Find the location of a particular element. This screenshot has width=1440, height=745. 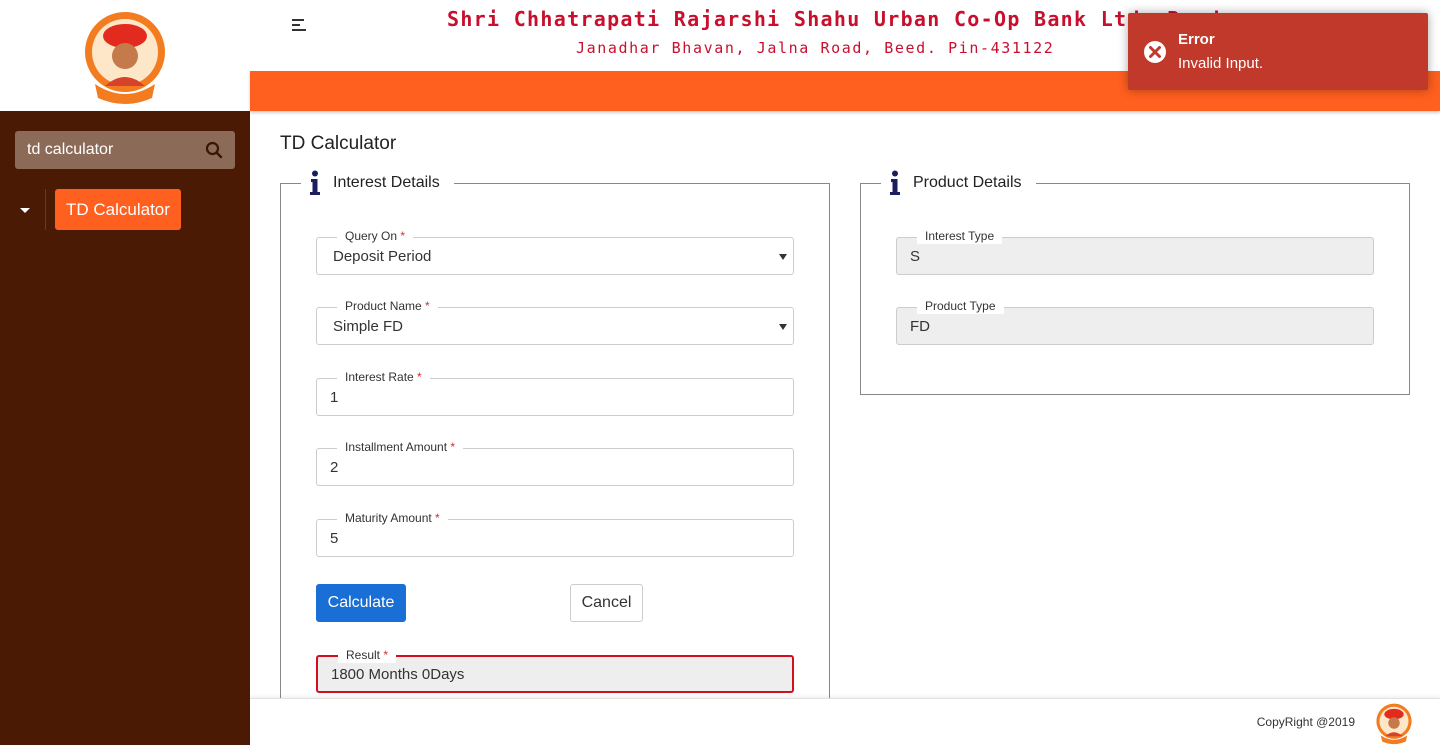

product-name-select: Product Name * Simple FD is located at coordinates (555, 321).